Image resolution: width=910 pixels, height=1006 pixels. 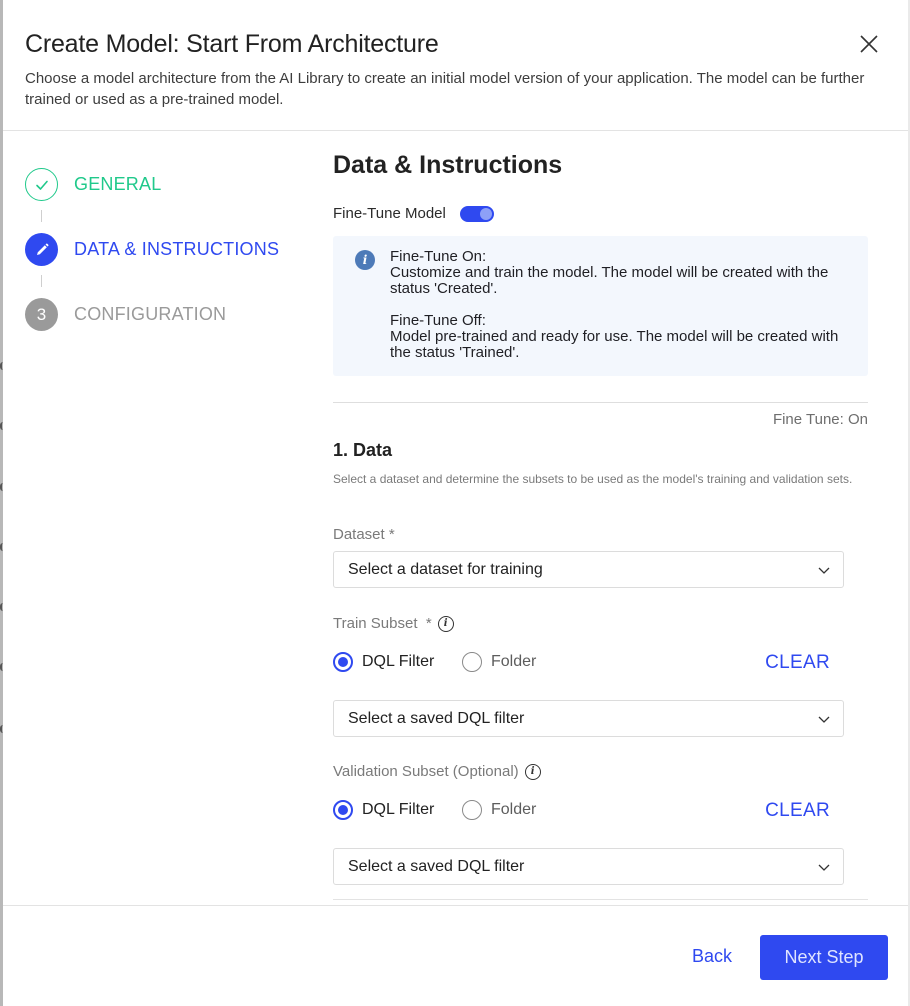 What do you see at coordinates (588, 866) in the screenshot?
I see `validation-dql-filter-select: Select a saved DQL filter` at bounding box center [588, 866].